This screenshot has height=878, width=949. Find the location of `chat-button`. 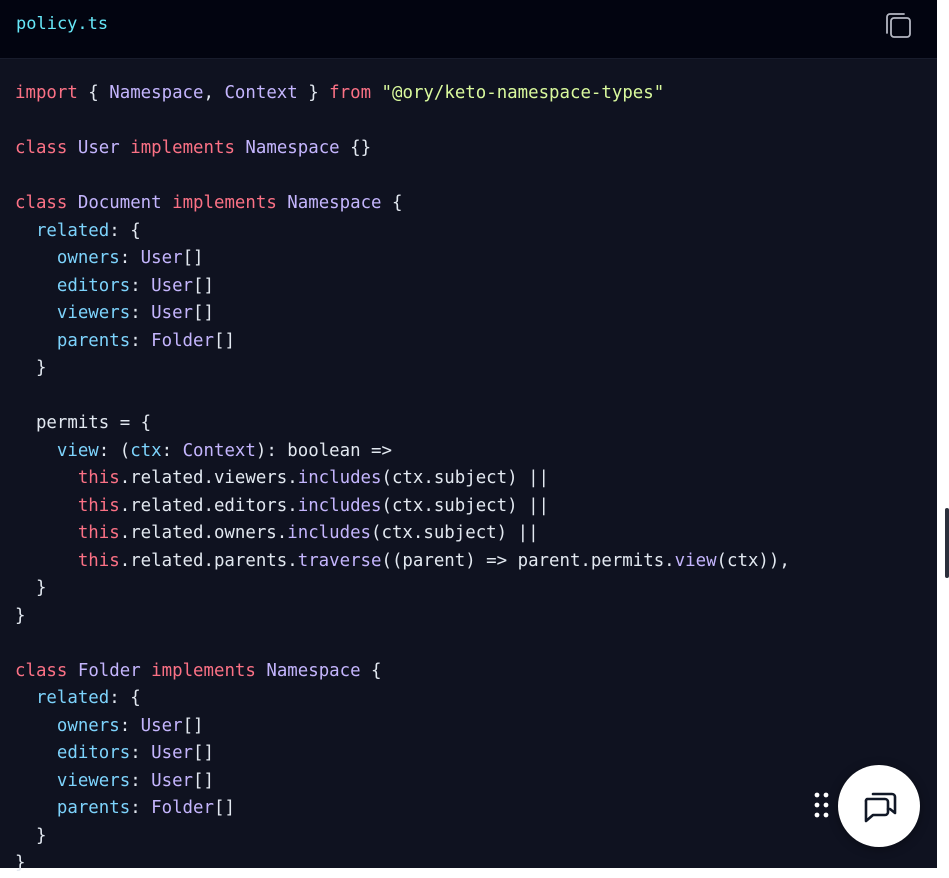

chat-button is located at coordinates (879, 806).